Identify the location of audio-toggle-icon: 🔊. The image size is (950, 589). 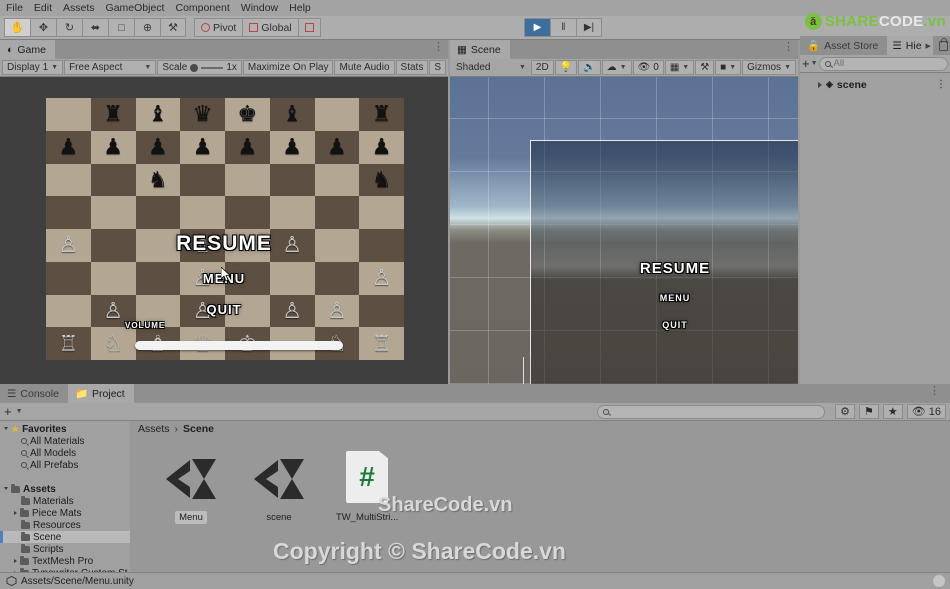
(589, 67).